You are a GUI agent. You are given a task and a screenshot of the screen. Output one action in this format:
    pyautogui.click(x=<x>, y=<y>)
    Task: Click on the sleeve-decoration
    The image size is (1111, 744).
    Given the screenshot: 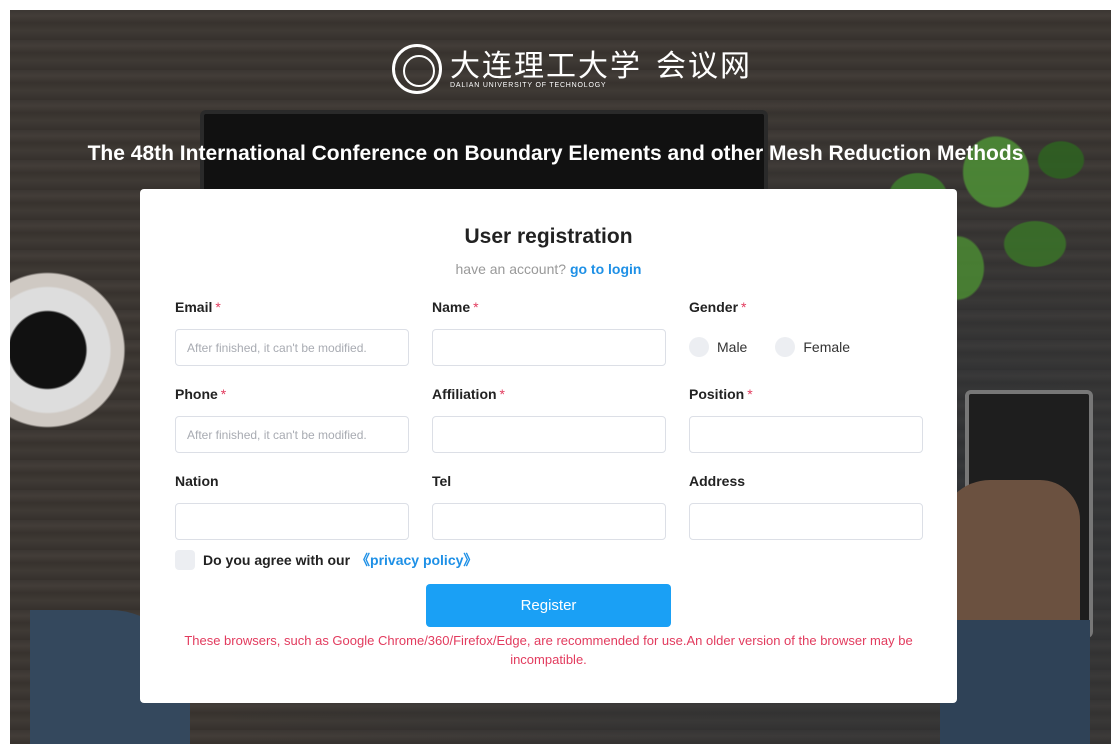 What is the action you would take?
    pyautogui.click(x=1015, y=682)
    